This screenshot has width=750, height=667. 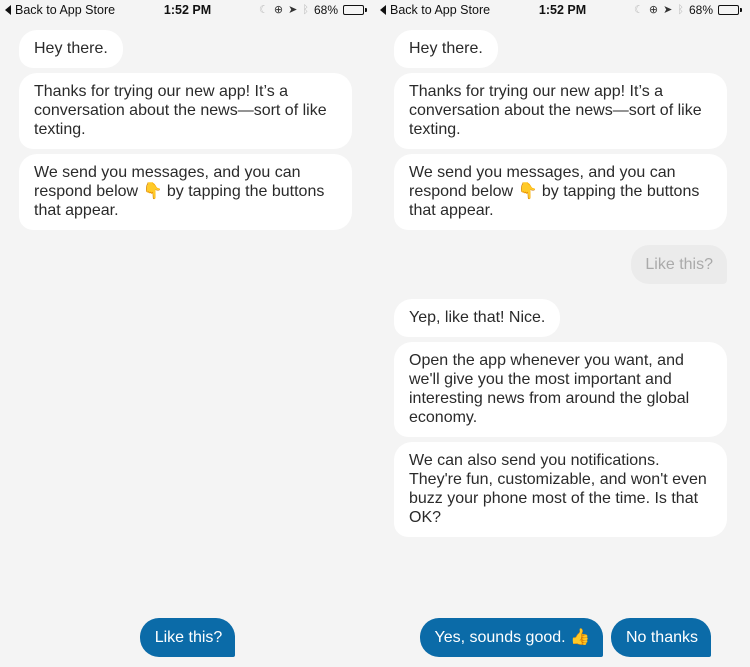 What do you see at coordinates (660, 637) in the screenshot?
I see `no-thanks-button: No thanks` at bounding box center [660, 637].